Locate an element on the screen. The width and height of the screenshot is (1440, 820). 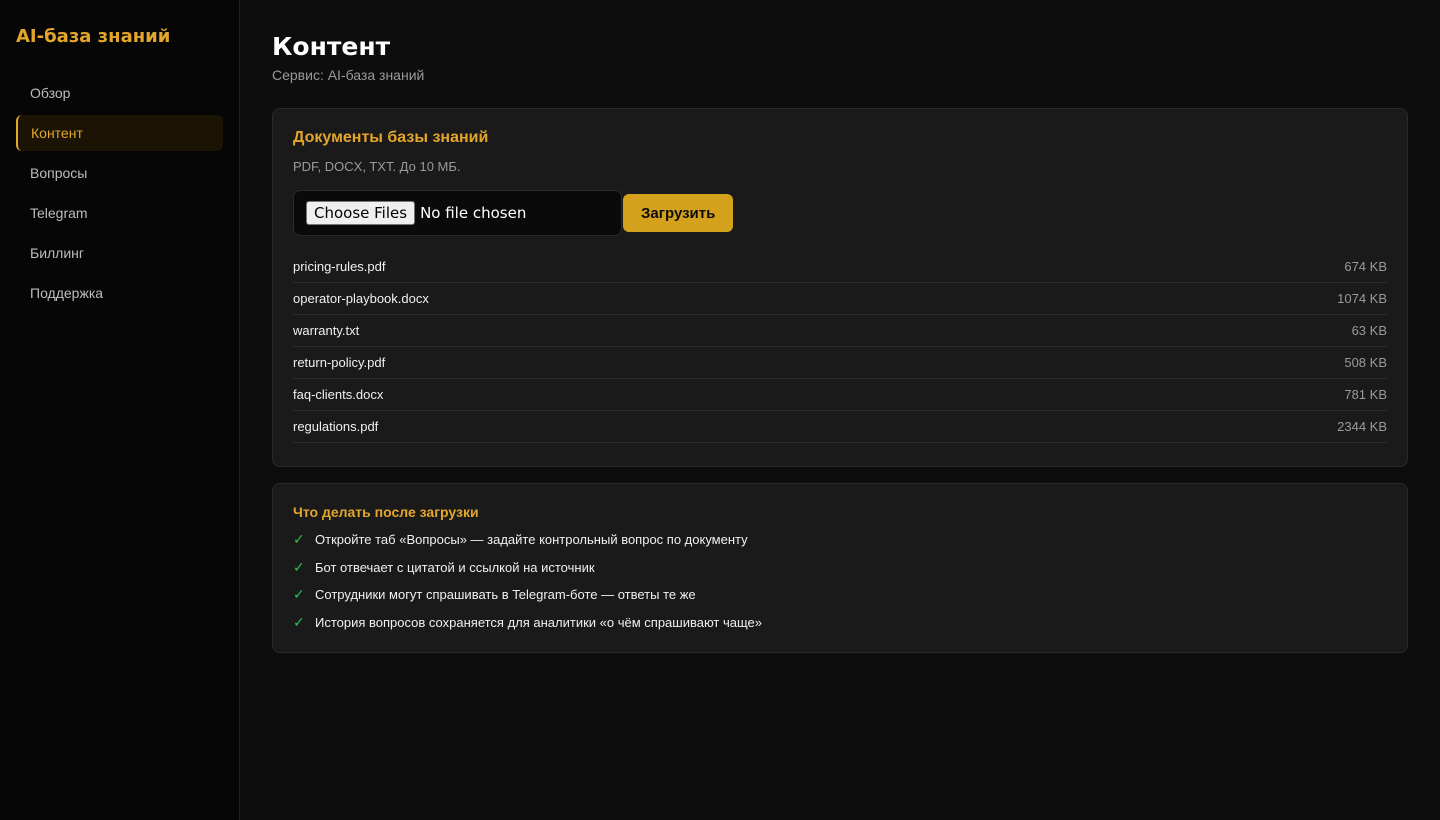
file-name: pricing-rules.pdf is located at coordinates (339, 266).